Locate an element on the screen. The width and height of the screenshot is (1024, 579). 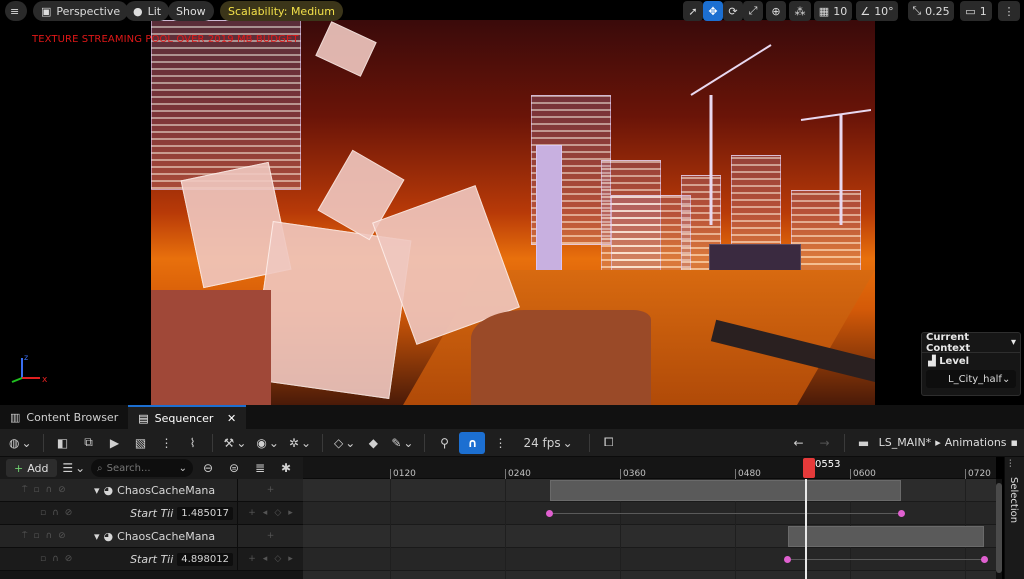
close-icon: ✕ is located at coordinates (231, 418).